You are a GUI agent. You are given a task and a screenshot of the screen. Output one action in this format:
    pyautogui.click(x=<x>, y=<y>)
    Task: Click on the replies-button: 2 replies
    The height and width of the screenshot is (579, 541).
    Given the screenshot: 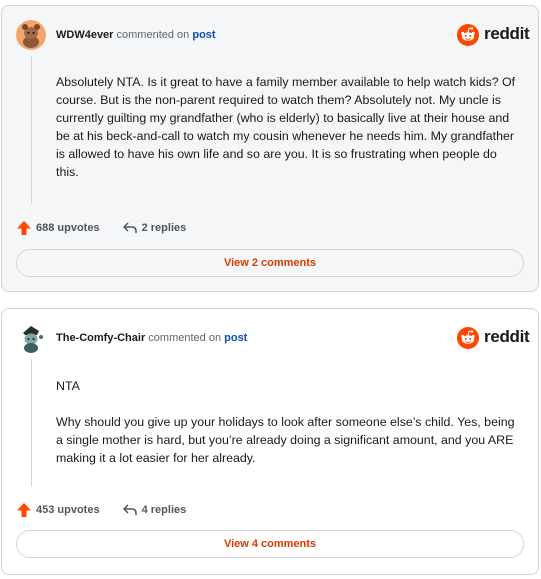 What is the action you would take?
    pyautogui.click(x=154, y=228)
    